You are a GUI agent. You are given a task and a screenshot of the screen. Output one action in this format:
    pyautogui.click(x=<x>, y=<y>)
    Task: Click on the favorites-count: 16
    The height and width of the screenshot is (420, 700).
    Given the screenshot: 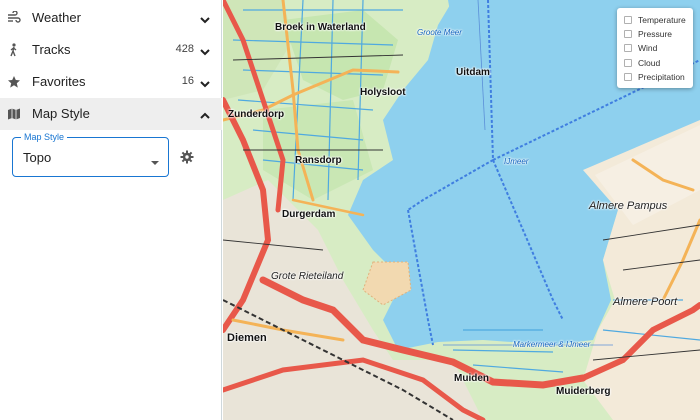 What is the action you would take?
    pyautogui.click(x=187, y=81)
    